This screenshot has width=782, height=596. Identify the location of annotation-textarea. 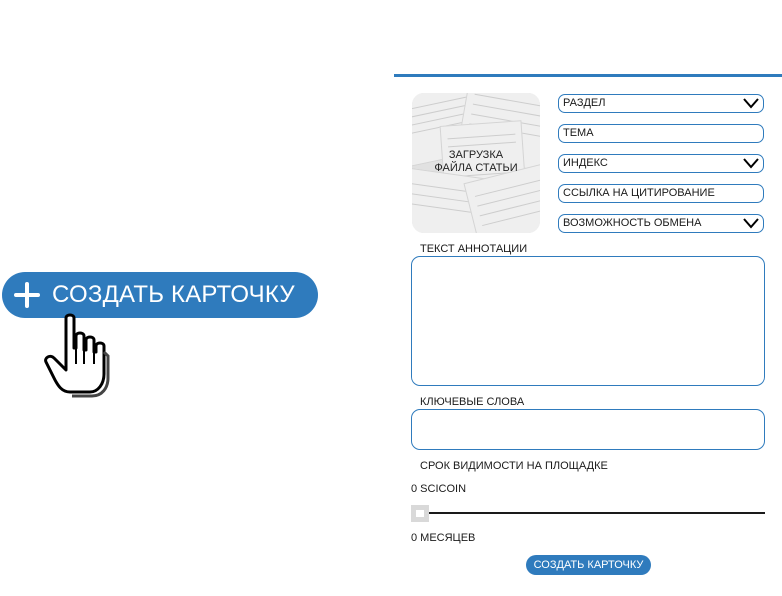
(588, 321).